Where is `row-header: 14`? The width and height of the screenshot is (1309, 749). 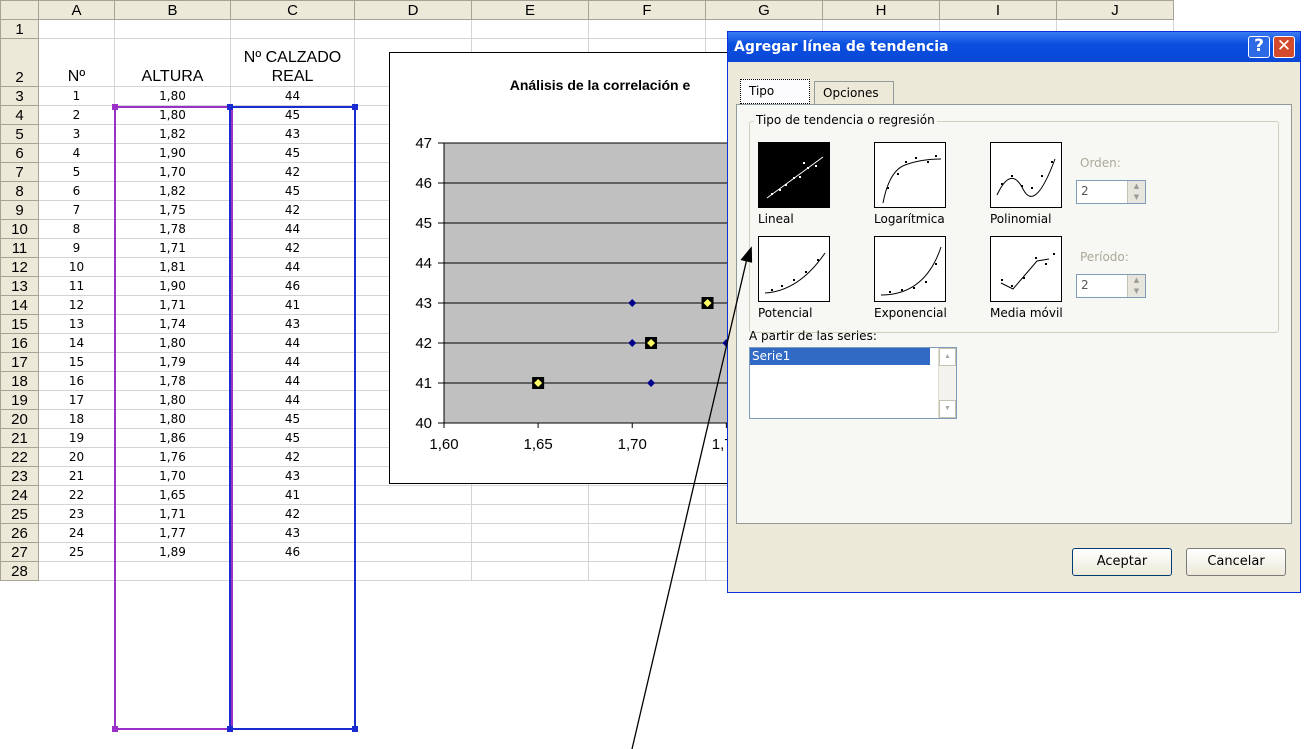
row-header: 14 is located at coordinates (19, 305).